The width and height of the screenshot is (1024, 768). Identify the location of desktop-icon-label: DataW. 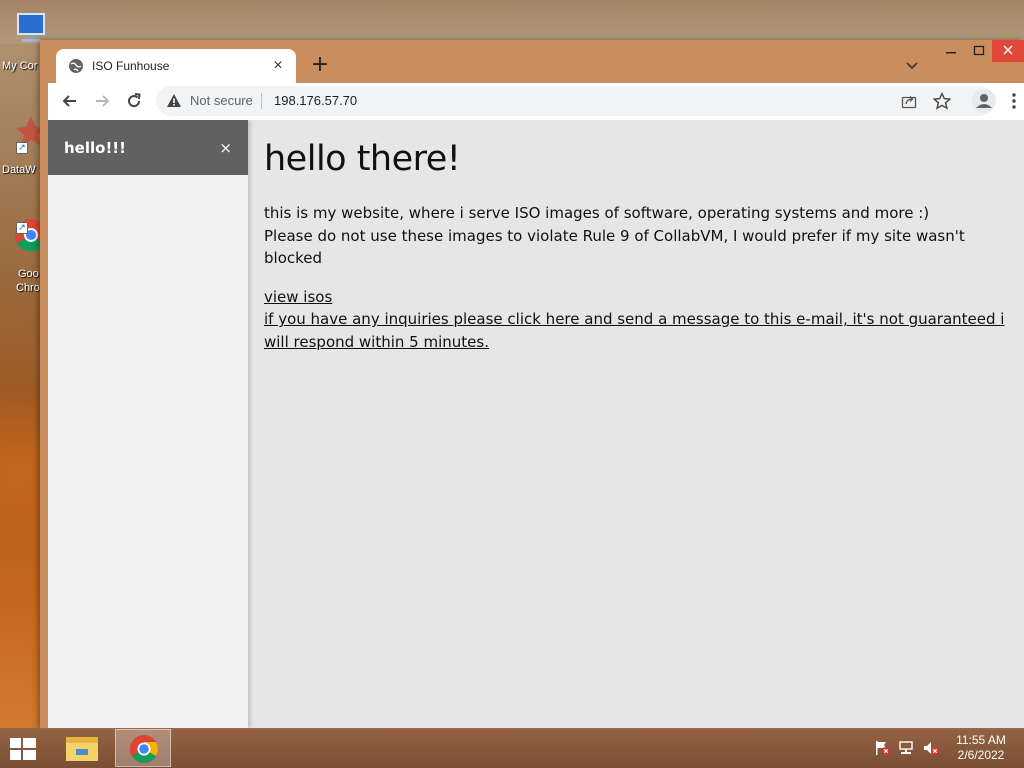
(19, 170).